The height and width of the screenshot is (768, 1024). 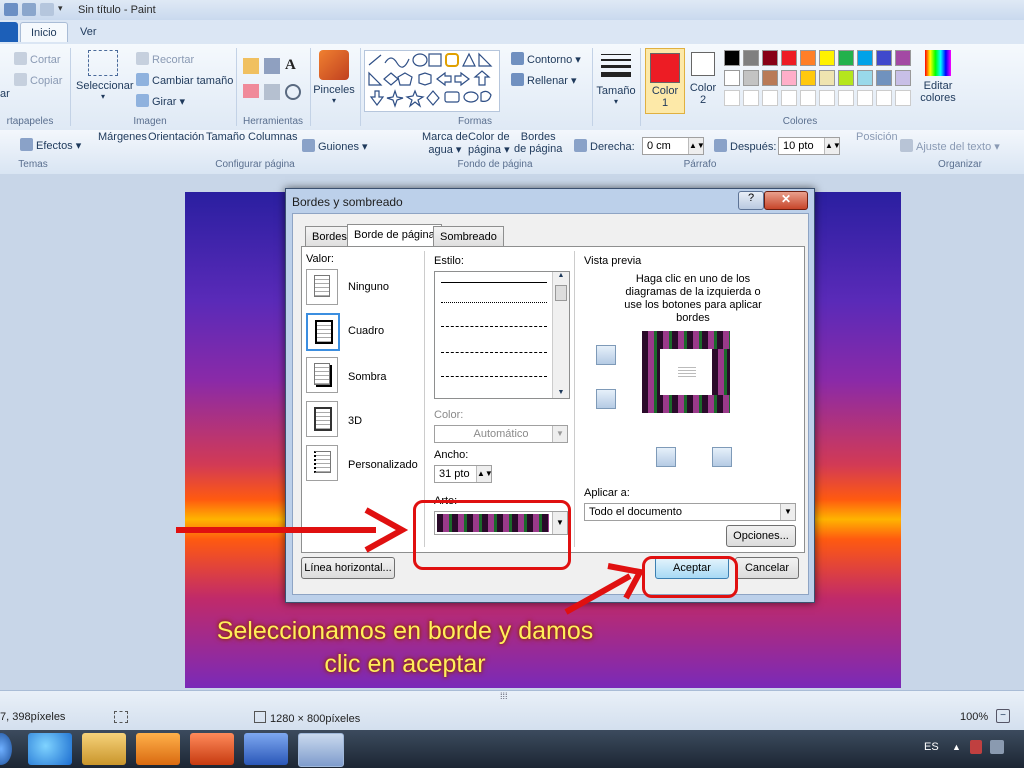 I want to click on width-select: 31 pto ▲▼, so click(x=463, y=474).